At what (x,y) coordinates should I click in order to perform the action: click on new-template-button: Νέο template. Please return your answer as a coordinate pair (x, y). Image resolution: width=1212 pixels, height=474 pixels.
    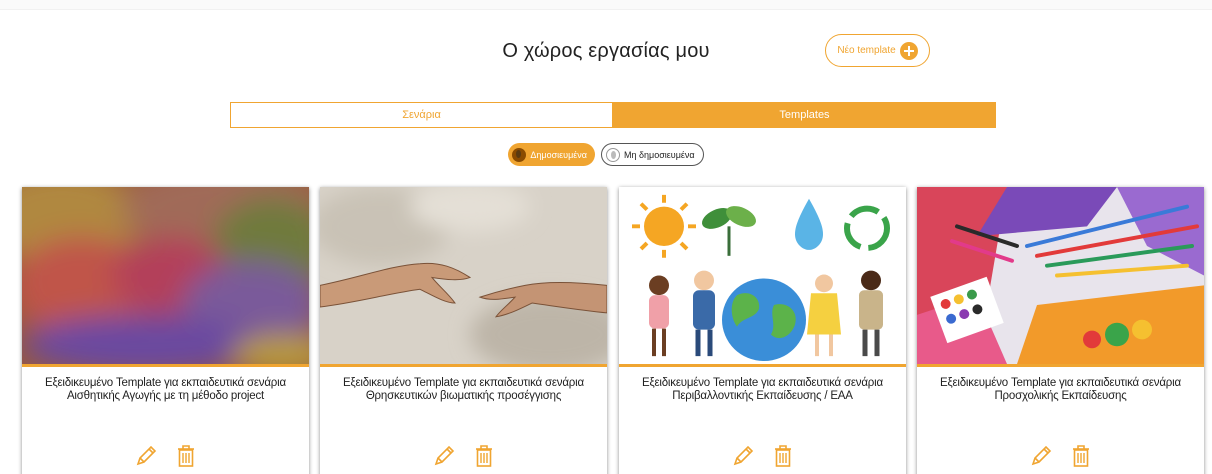
    Looking at the image, I should click on (877, 50).